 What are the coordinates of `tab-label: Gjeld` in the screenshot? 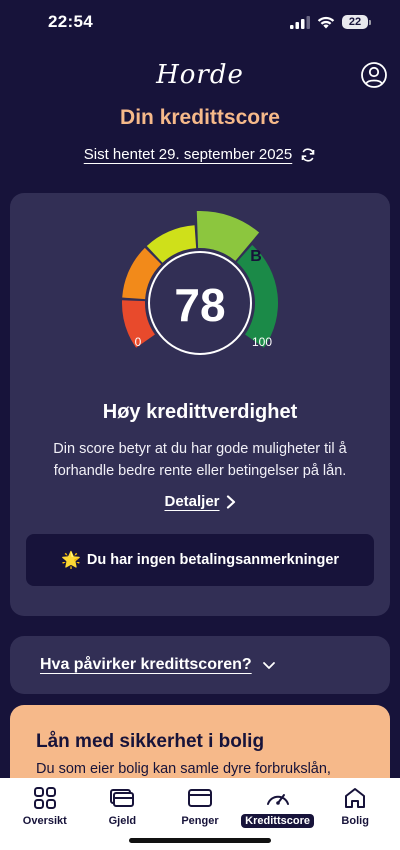 It's located at (122, 821).